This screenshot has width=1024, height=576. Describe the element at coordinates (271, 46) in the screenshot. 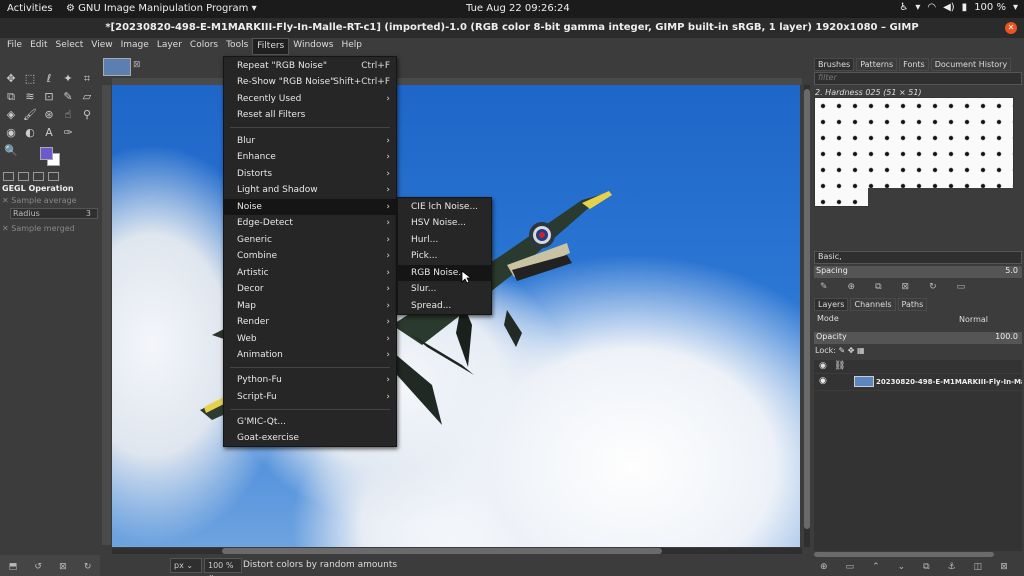

I see `menu-filters: Filters` at that location.